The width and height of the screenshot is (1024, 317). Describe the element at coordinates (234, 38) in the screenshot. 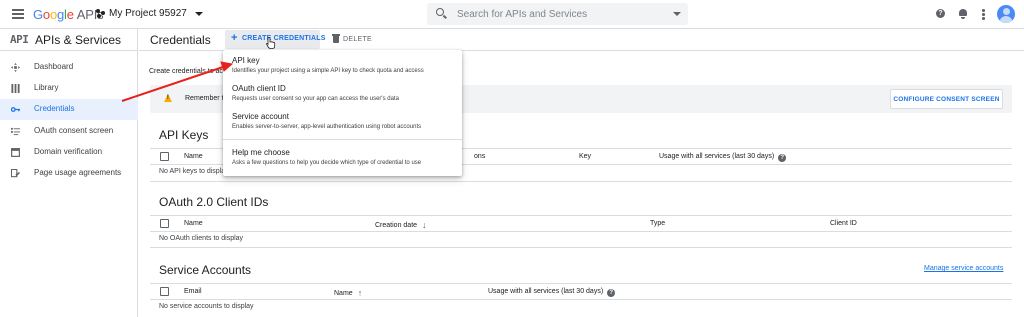

I see `plus-icon: +` at that location.